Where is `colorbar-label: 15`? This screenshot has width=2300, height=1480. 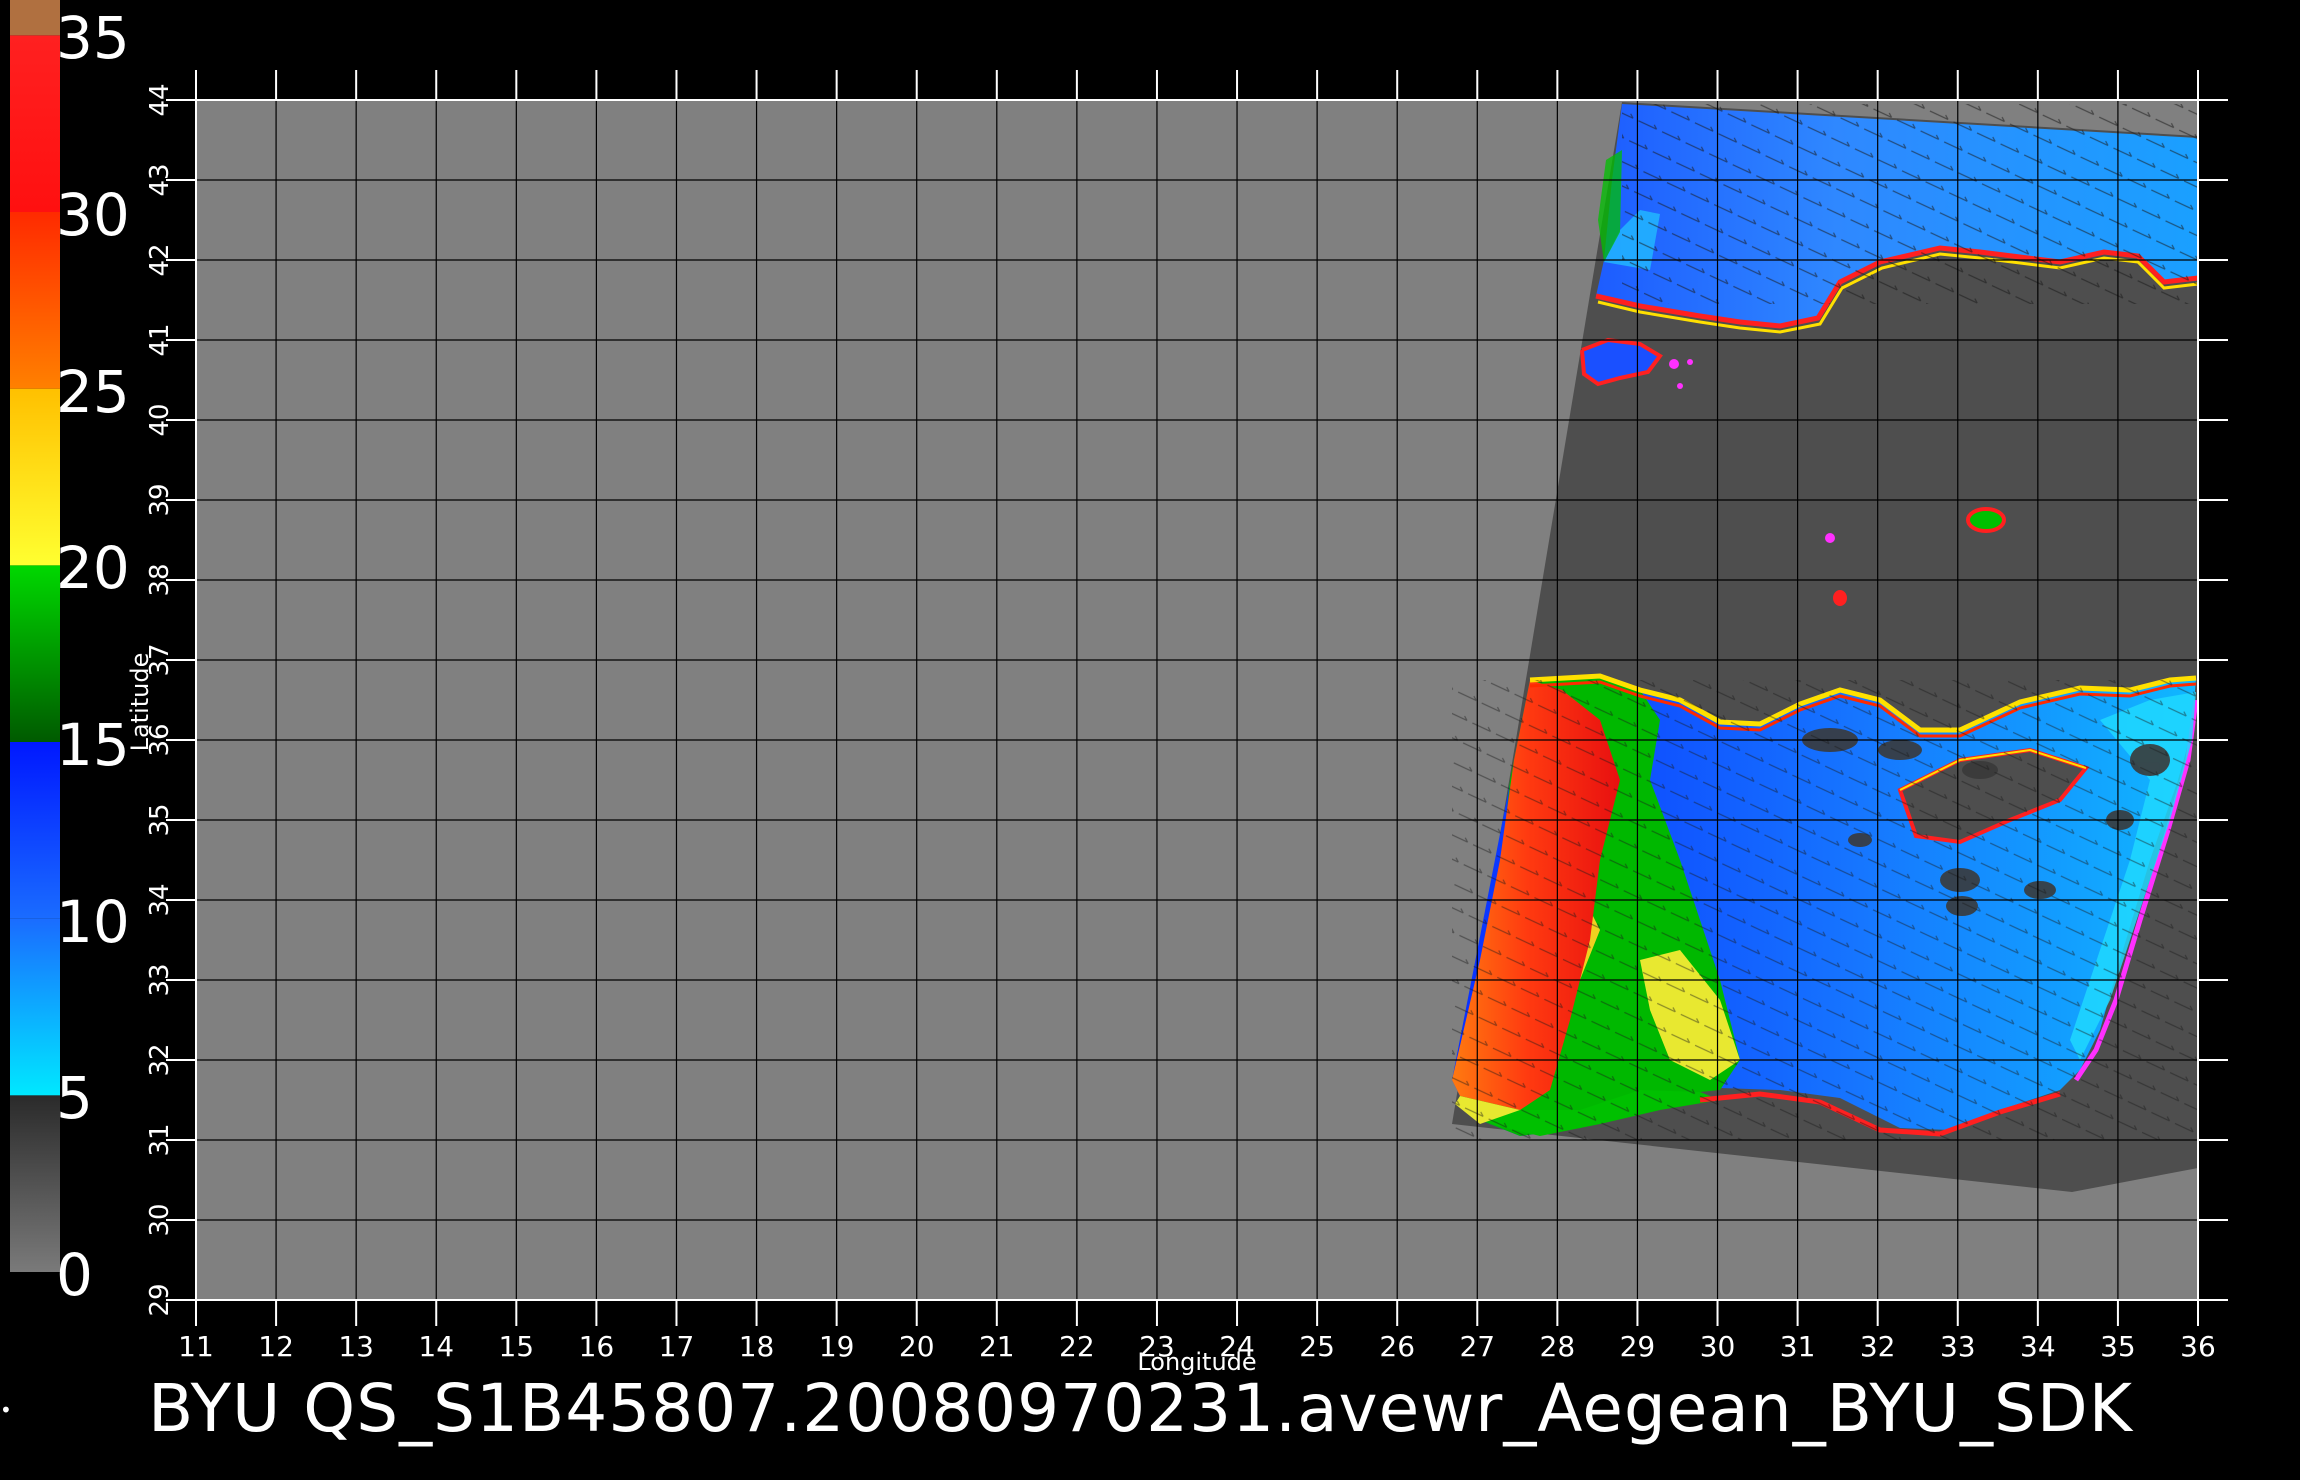
colorbar-label: 15 is located at coordinates (93, 745).